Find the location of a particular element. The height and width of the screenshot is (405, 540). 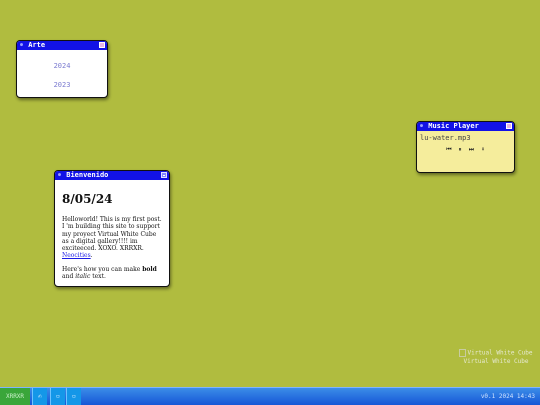

italic-text: italic is located at coordinates (83, 277).